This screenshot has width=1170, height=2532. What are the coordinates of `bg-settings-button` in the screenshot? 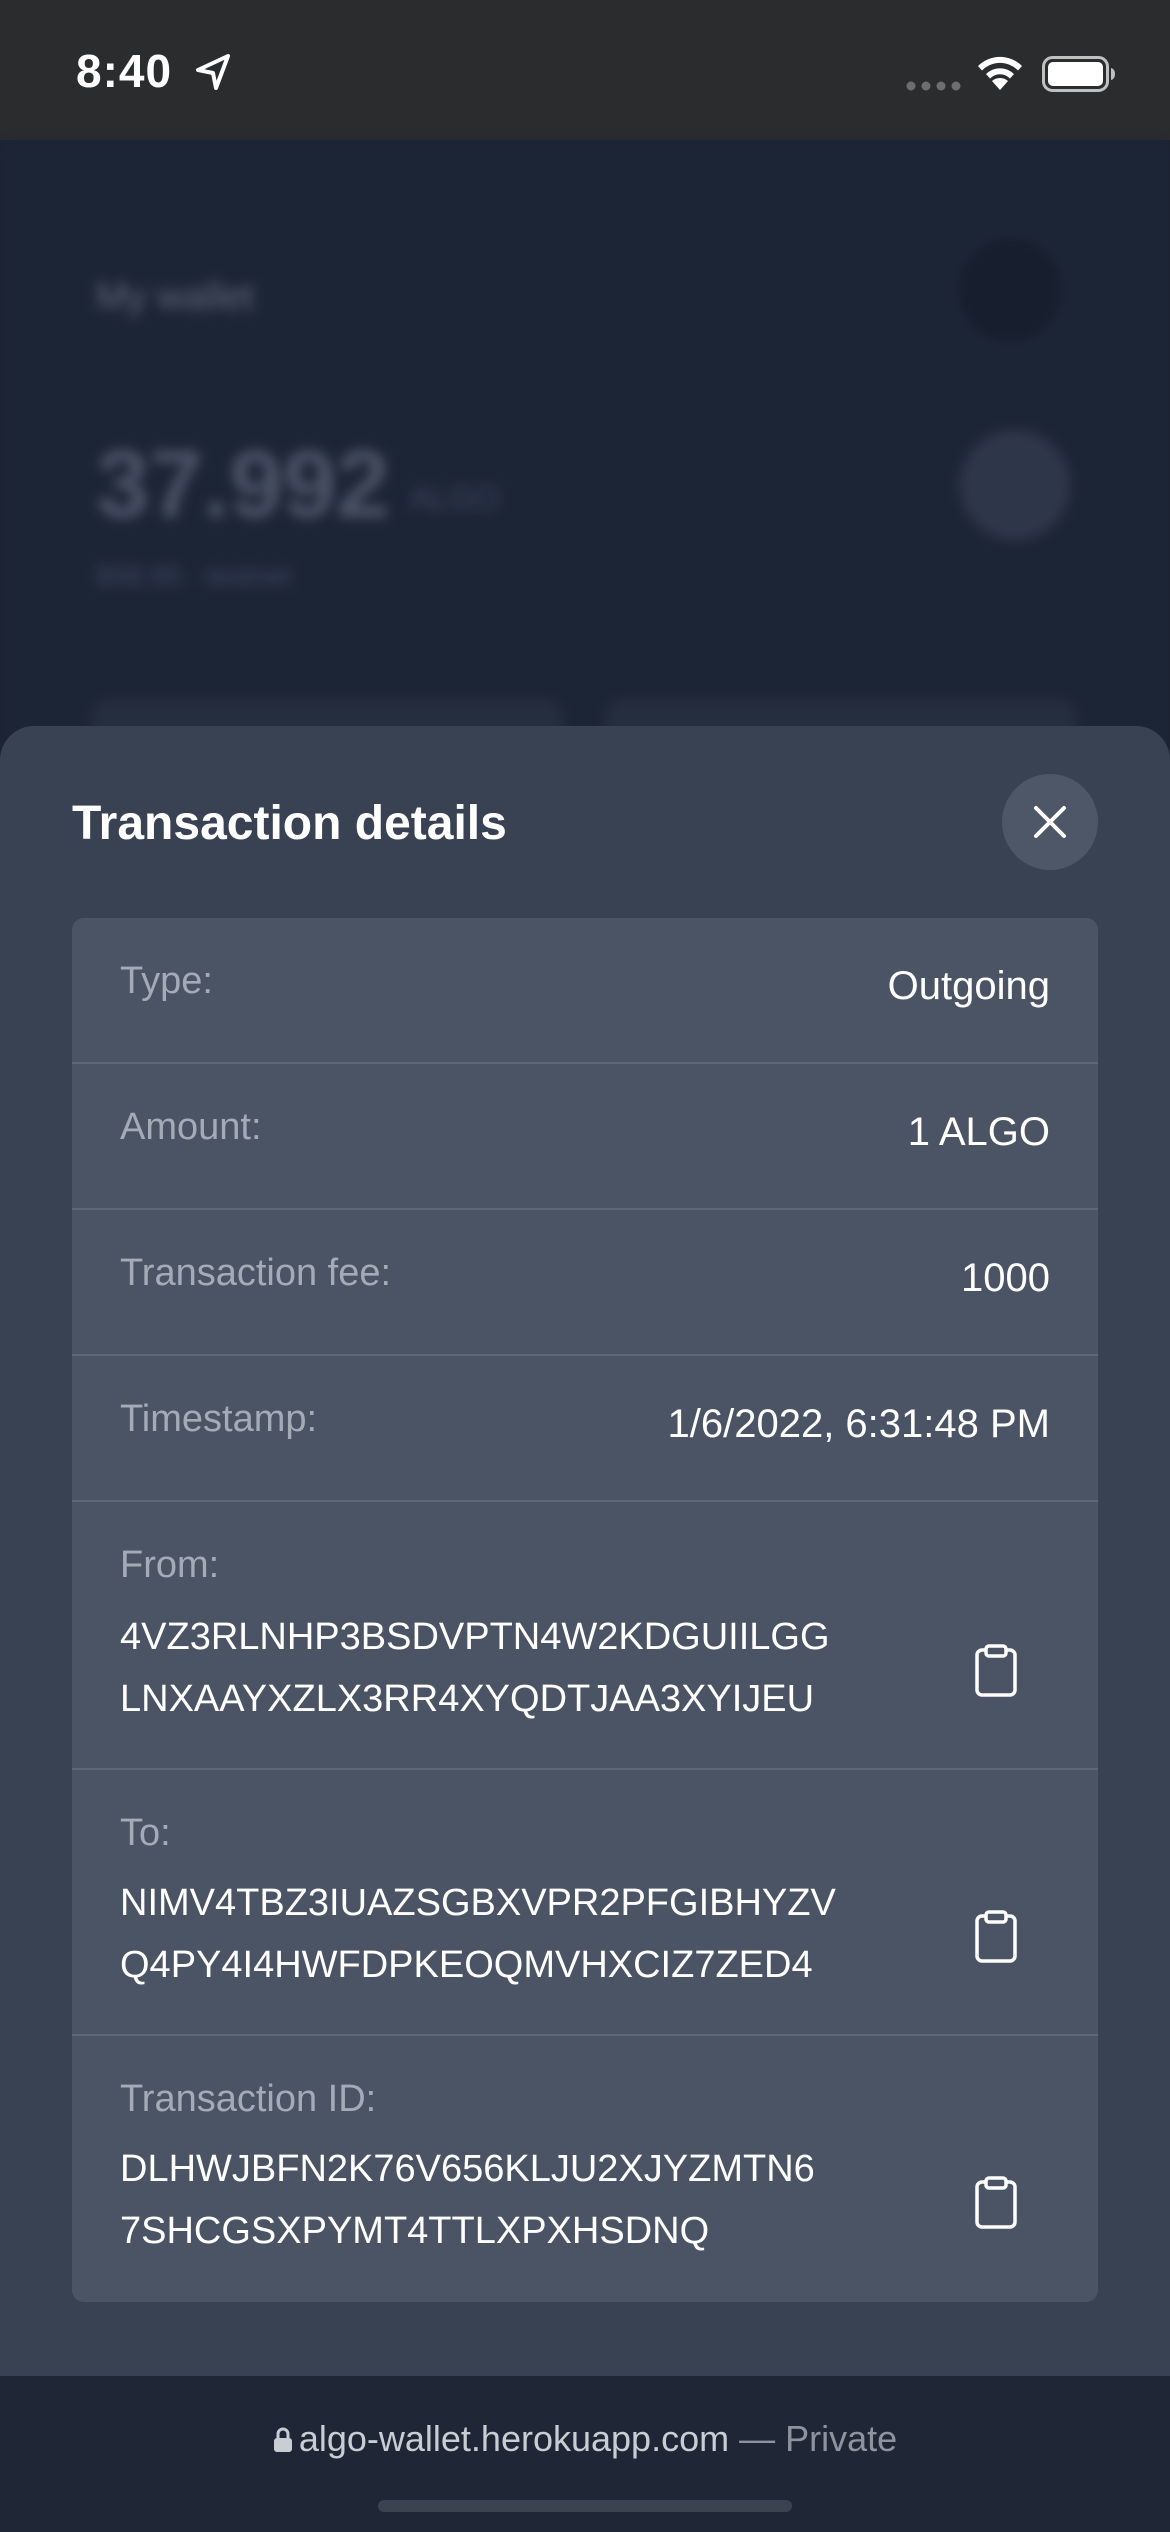 It's located at (1010, 290).